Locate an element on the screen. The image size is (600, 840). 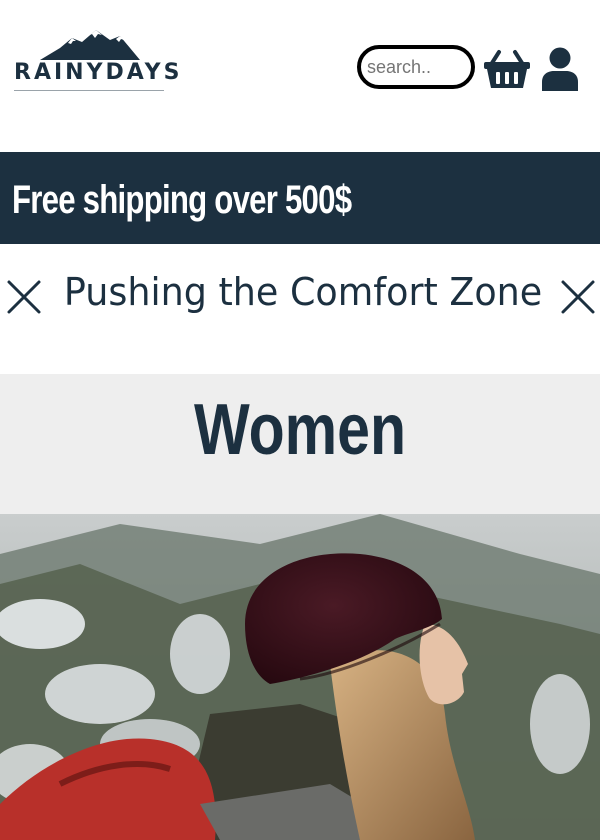
logo-text: RAINYDAYS is located at coordinates (98, 72).